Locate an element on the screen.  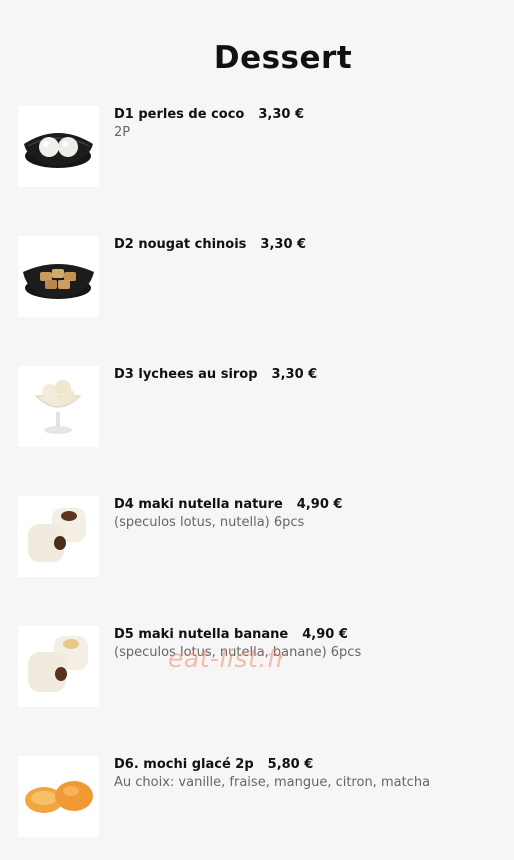
mochi-photo is located at coordinates (58, 796).